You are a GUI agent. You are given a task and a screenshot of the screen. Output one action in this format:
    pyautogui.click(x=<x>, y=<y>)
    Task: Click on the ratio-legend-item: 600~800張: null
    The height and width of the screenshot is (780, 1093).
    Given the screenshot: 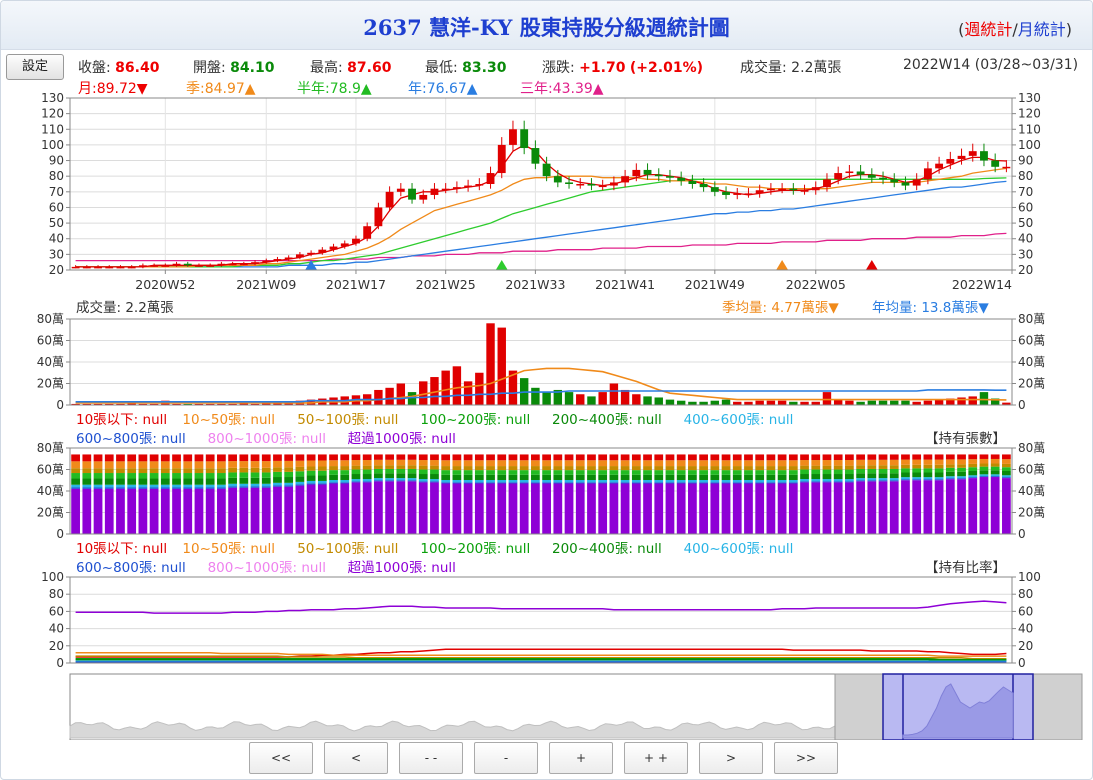 What is the action you would take?
    pyautogui.click(x=131, y=568)
    